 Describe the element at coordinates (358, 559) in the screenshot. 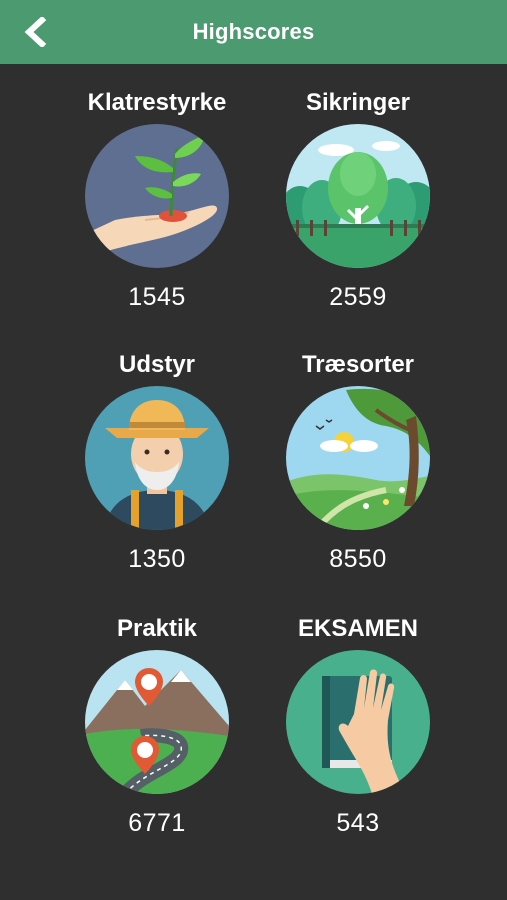

I see `category-score: 8550` at that location.